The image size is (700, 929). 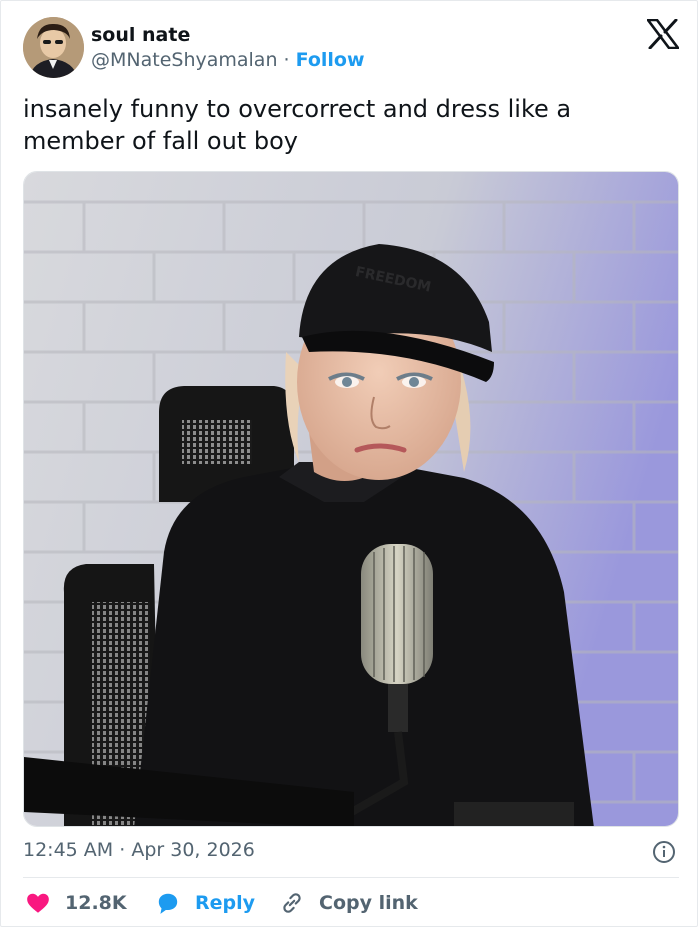 I want to click on heart-icon, so click(x=38, y=903).